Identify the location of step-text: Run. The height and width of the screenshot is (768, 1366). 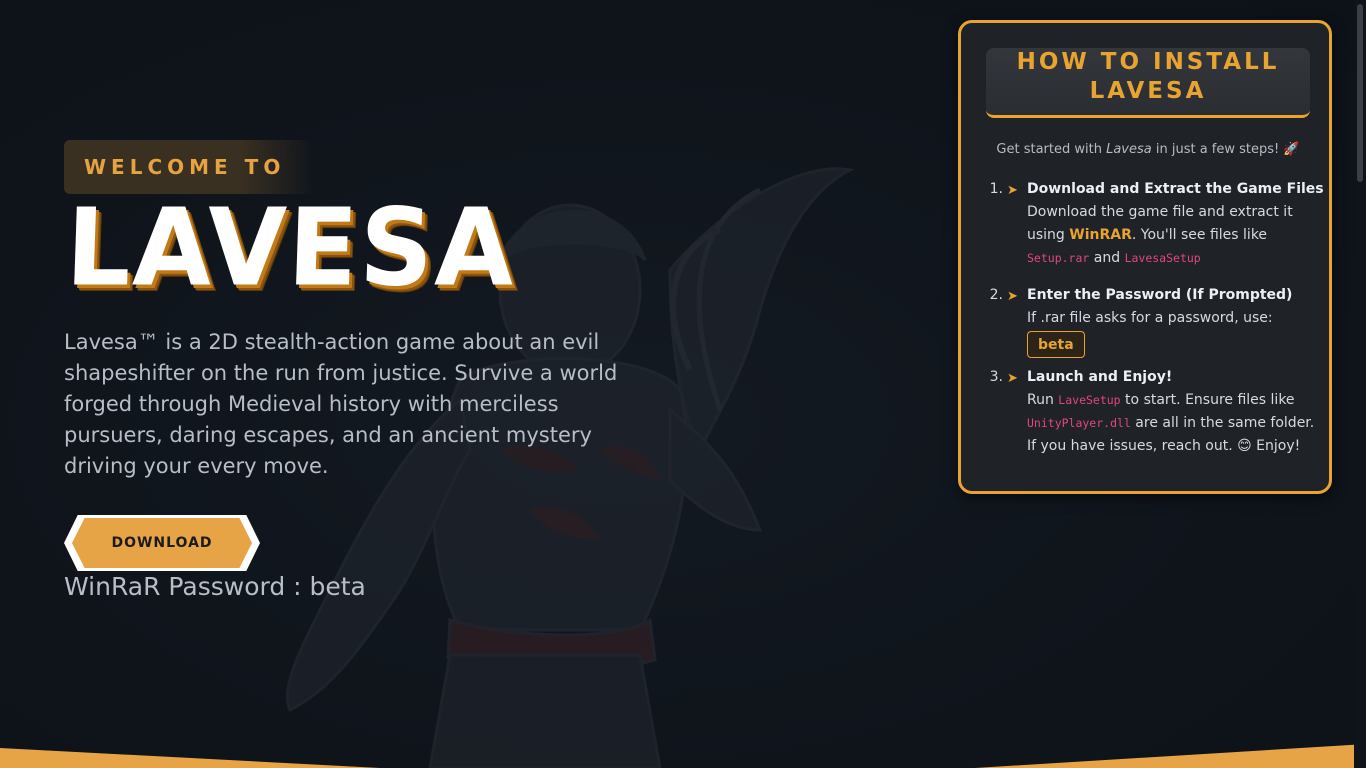
(1043, 400).